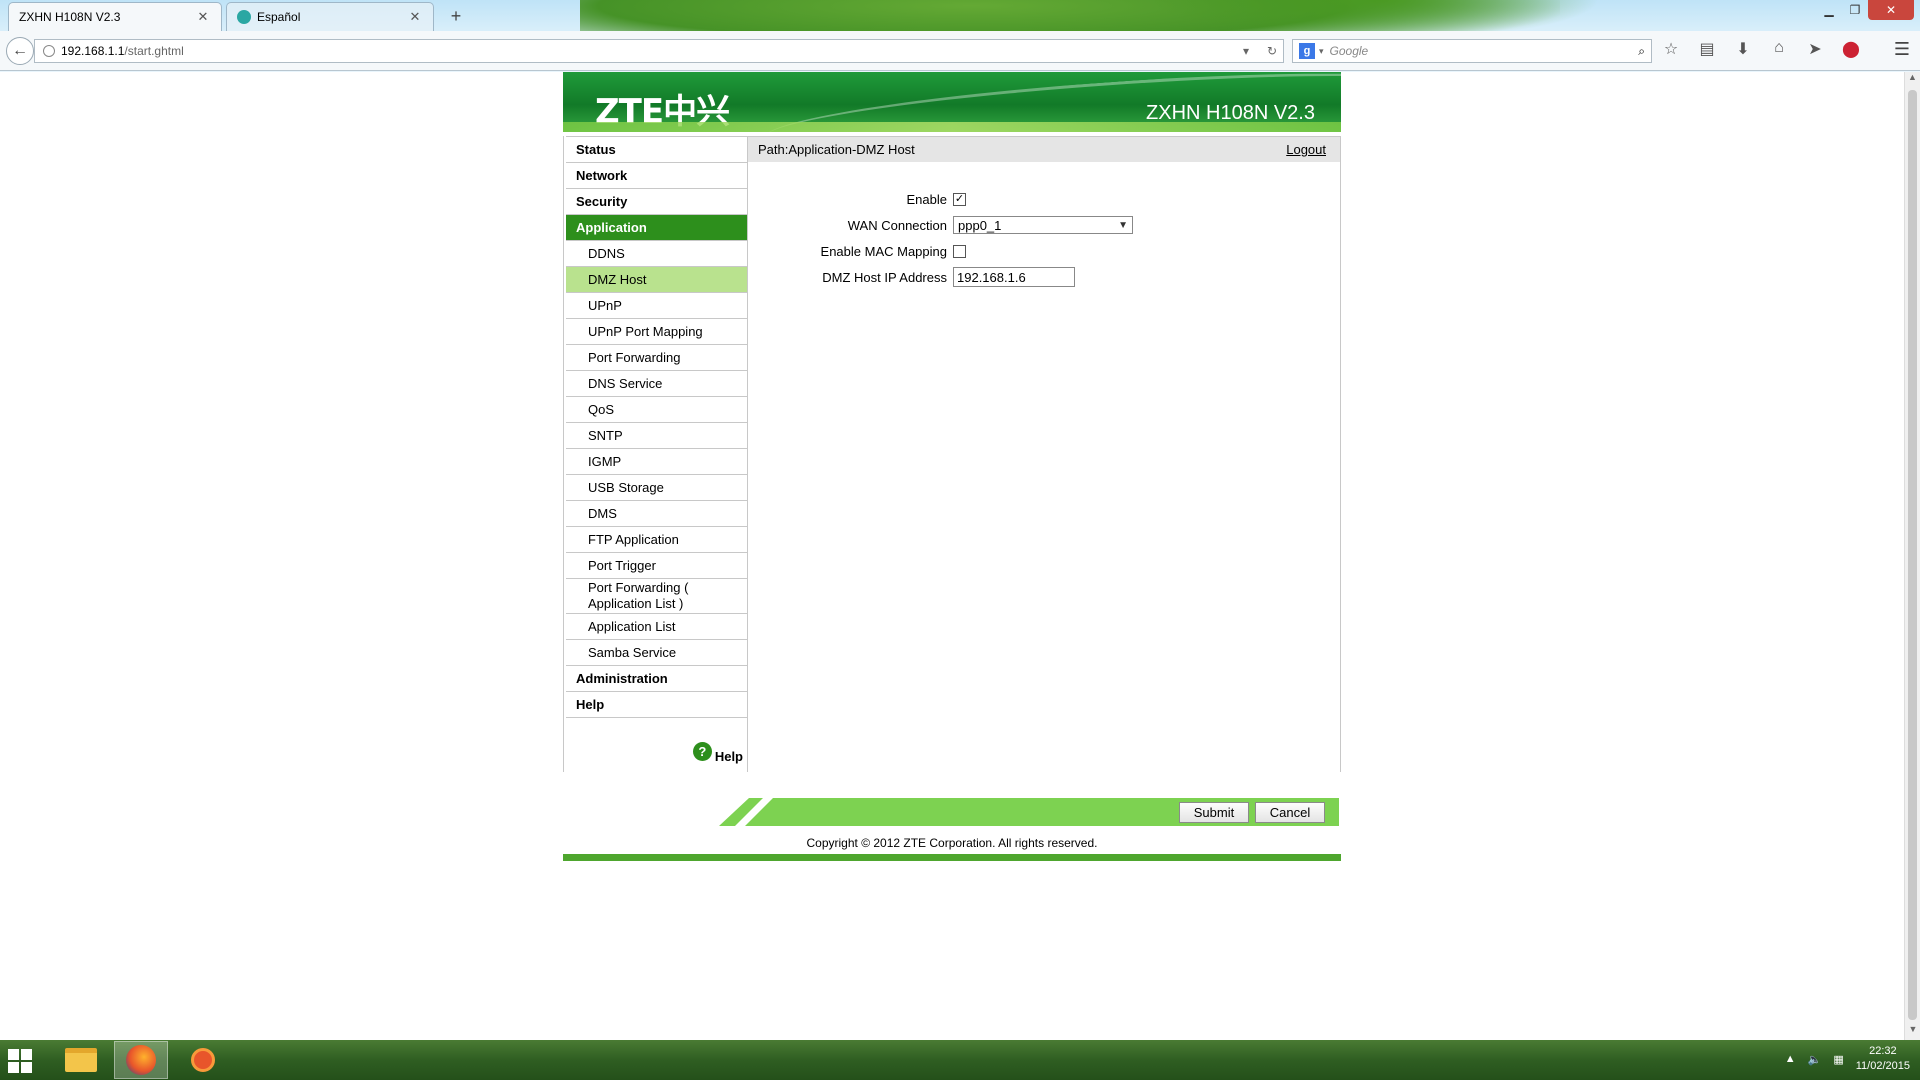 The image size is (1920, 1080). Describe the element at coordinates (656, 488) in the screenshot. I see `submenu-usb-storage: USB Storage` at that location.